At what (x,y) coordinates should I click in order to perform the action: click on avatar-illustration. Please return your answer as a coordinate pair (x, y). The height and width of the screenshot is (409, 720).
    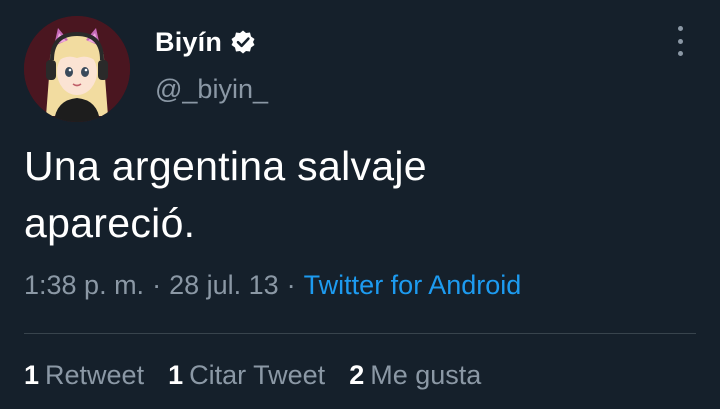
    Looking at the image, I should click on (77, 69).